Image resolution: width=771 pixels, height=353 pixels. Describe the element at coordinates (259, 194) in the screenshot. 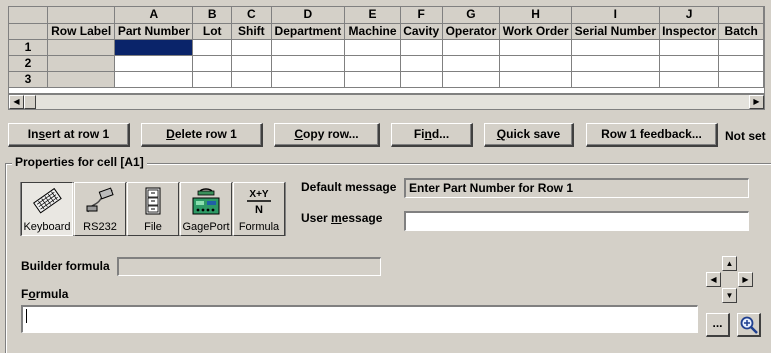

I see `formula-icon-numerator: X+Y` at that location.